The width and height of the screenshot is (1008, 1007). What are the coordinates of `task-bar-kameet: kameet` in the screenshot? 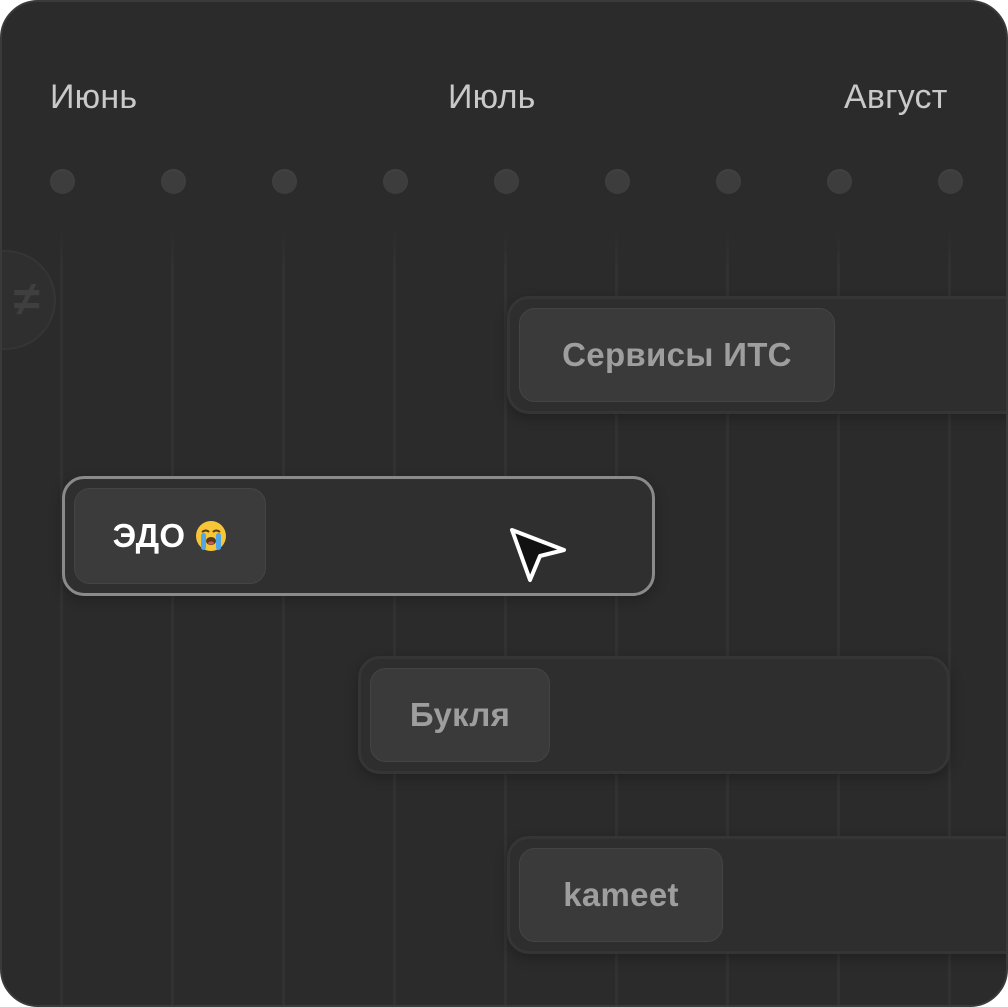 It's located at (756, 895).